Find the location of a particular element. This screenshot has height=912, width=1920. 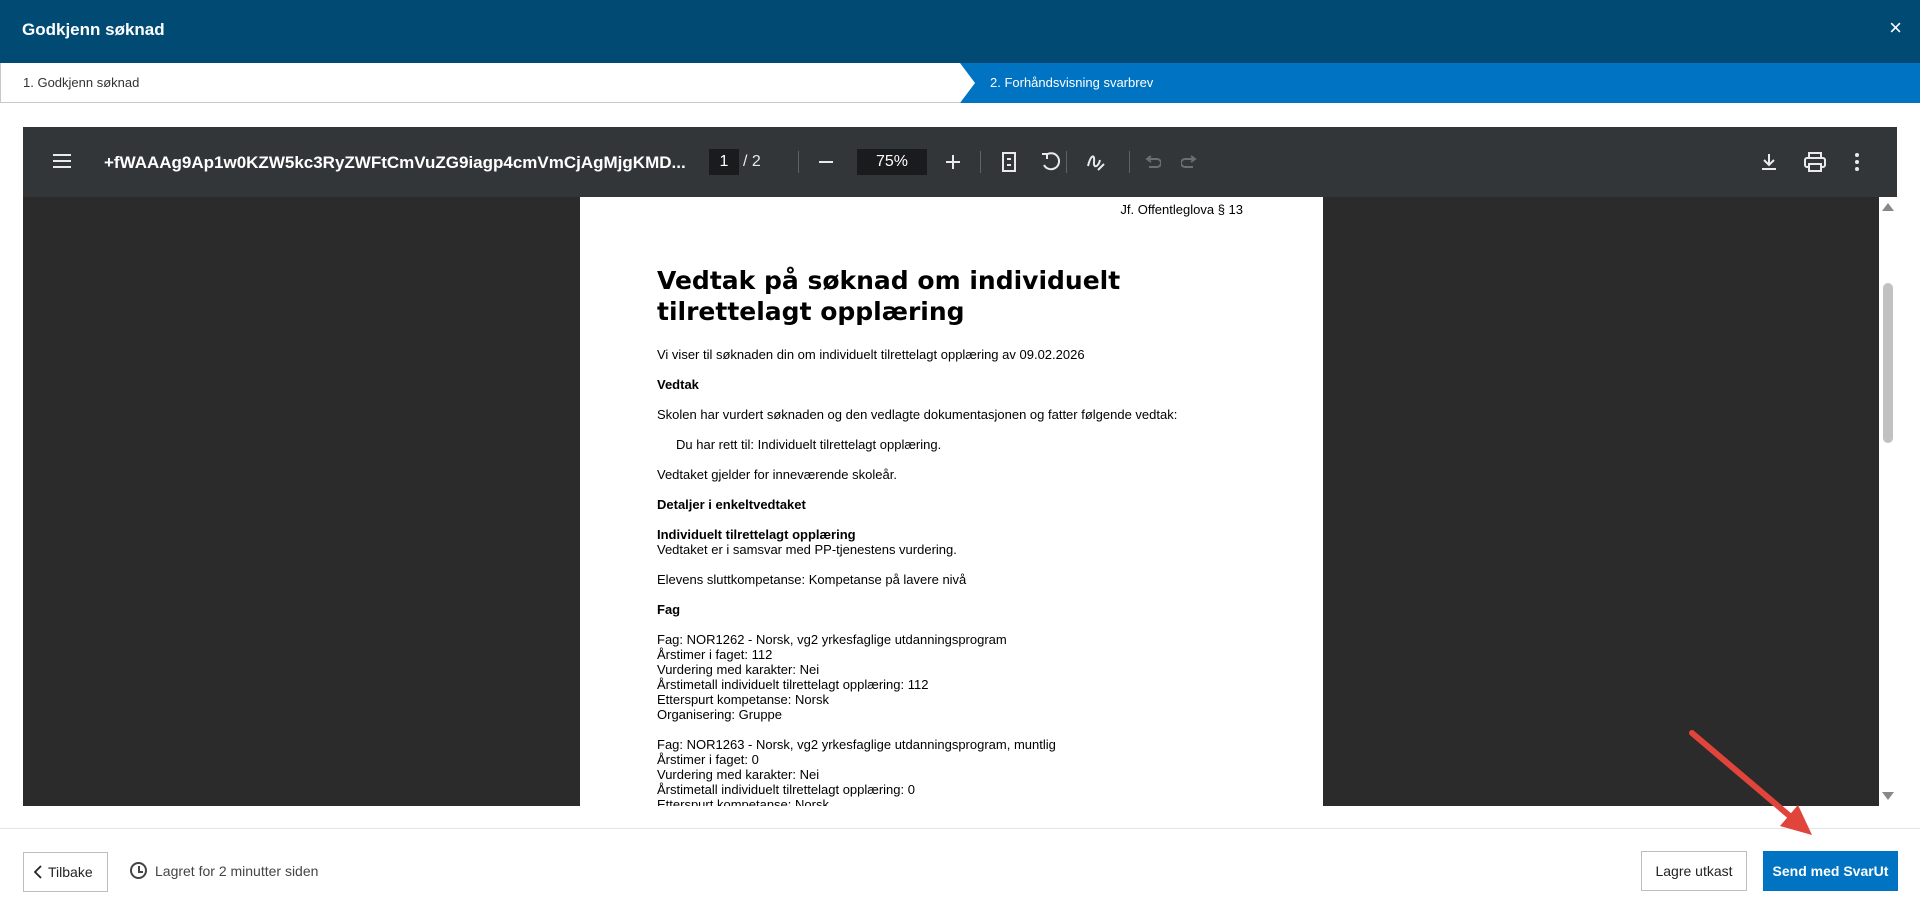

clock-icon is located at coordinates (138, 870).